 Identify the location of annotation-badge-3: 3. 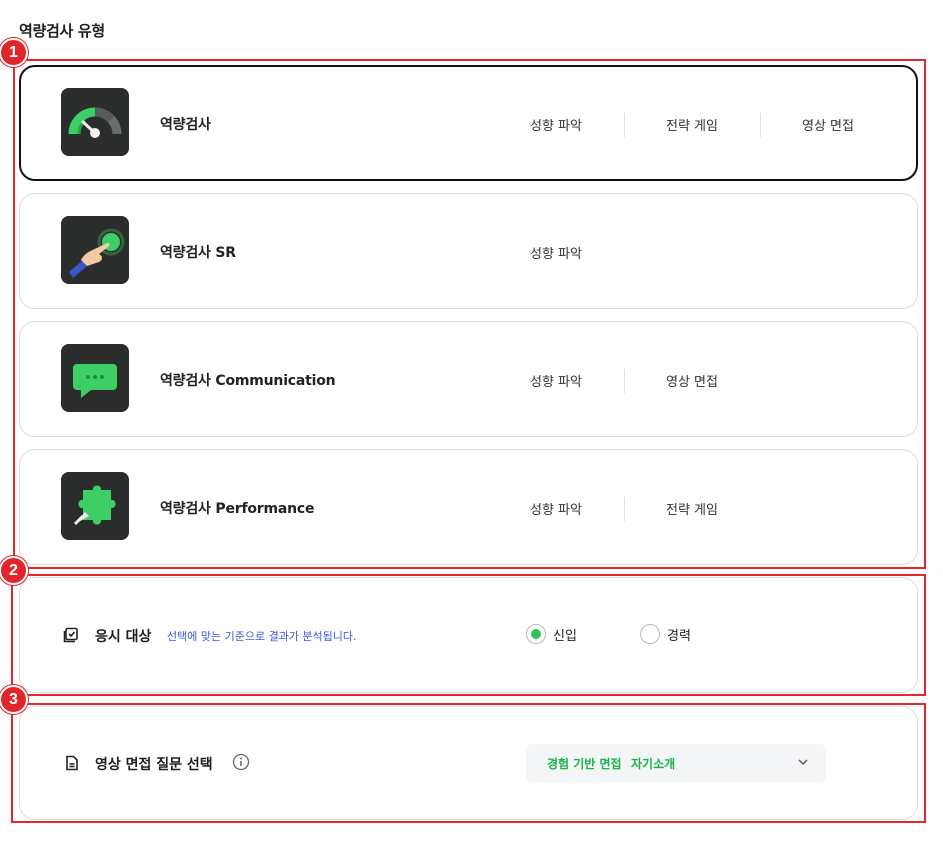
(14, 699).